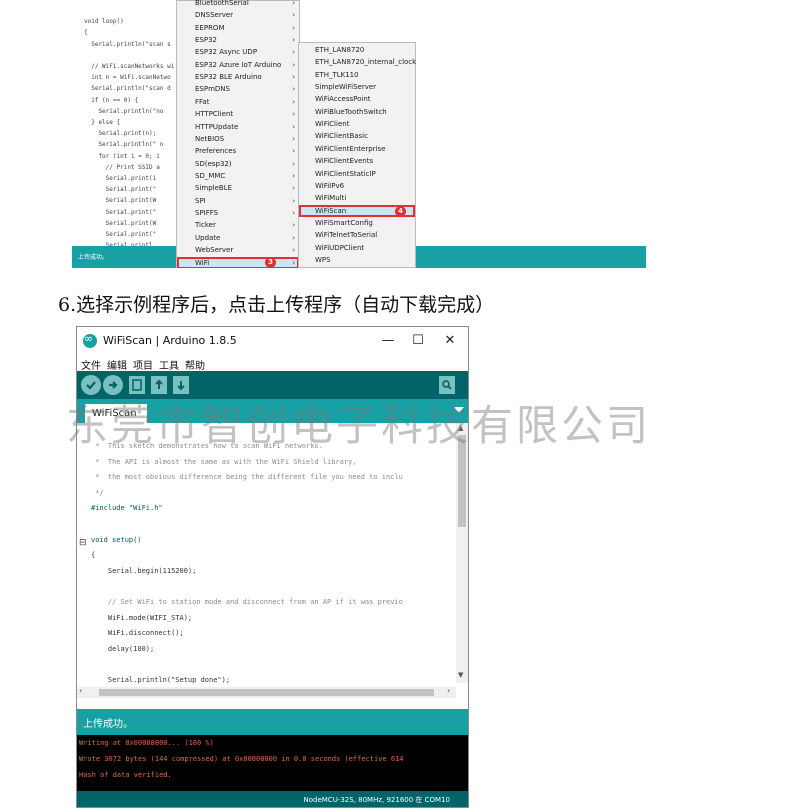 This screenshot has height=812, width=790. I want to click on console-line: Hash of data verified., so click(125, 775).